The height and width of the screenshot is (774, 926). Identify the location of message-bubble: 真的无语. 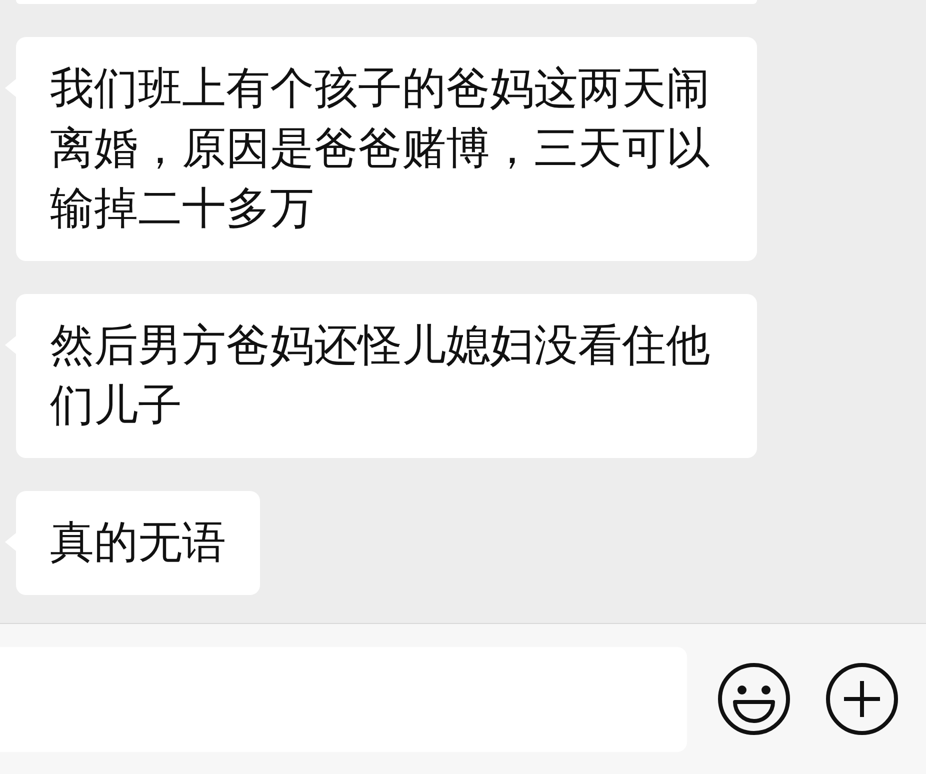
(138, 543).